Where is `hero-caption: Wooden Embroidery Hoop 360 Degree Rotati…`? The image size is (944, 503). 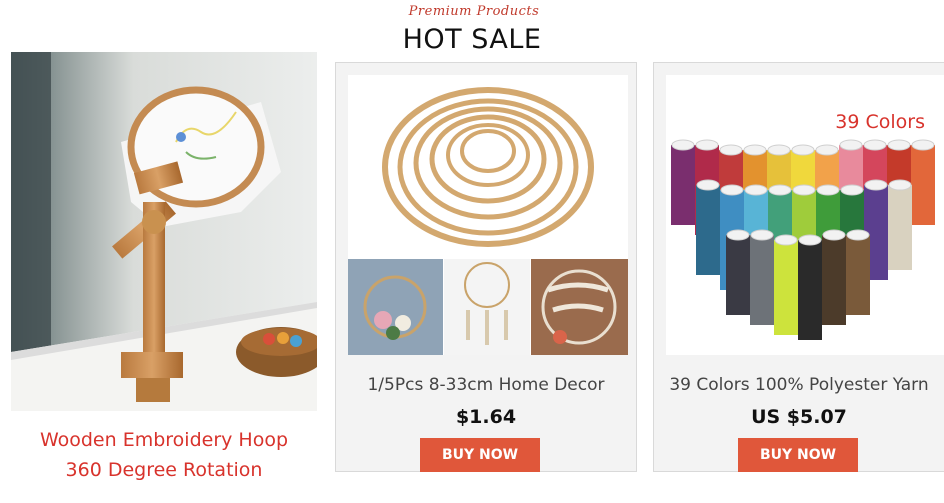 hero-caption: Wooden Embroidery Hoop 360 Degree Rotati… is located at coordinates (164, 455).